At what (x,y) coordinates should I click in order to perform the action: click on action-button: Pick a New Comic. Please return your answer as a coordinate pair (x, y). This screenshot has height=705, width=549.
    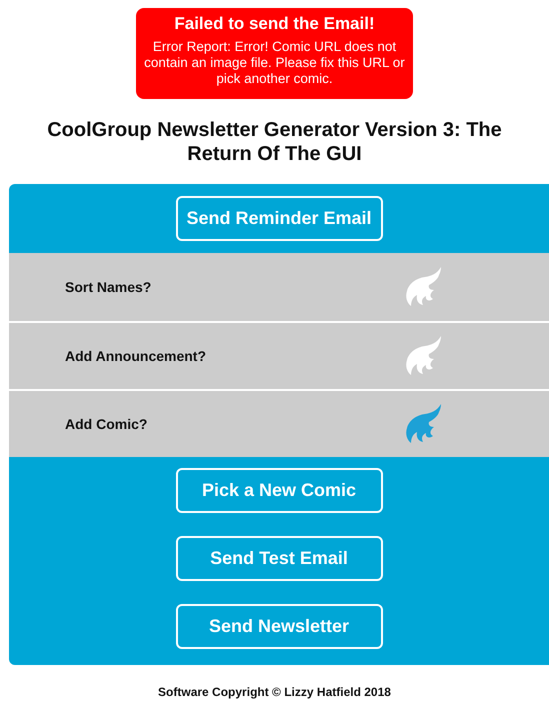
    Looking at the image, I should click on (279, 490).